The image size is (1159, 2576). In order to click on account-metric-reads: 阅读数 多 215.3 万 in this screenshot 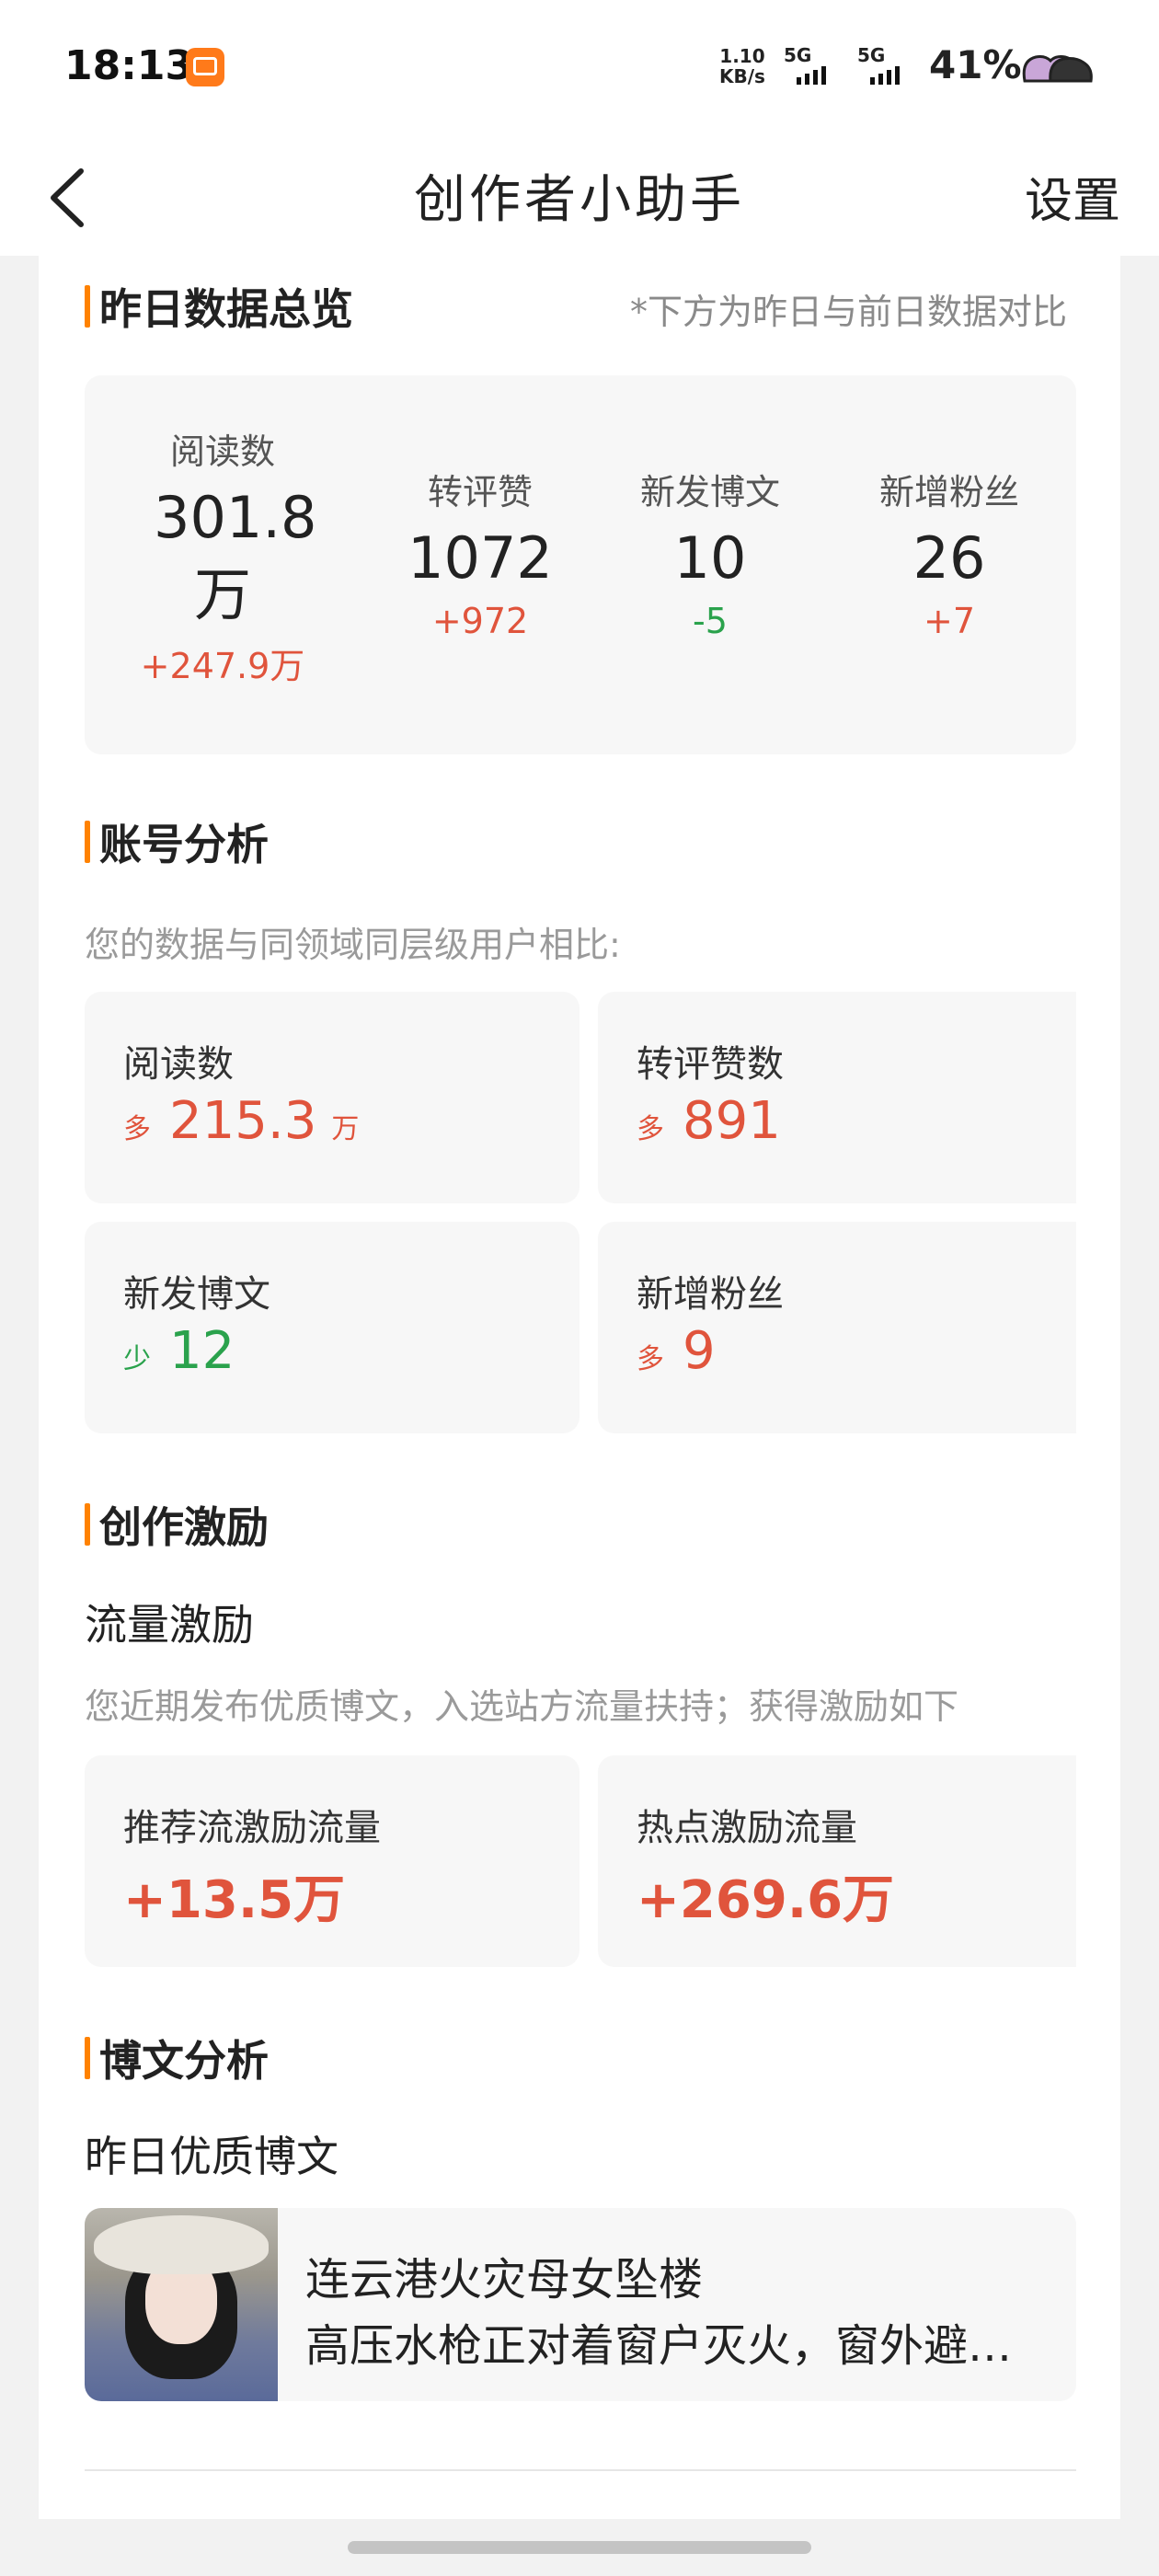, I will do `click(332, 1097)`.